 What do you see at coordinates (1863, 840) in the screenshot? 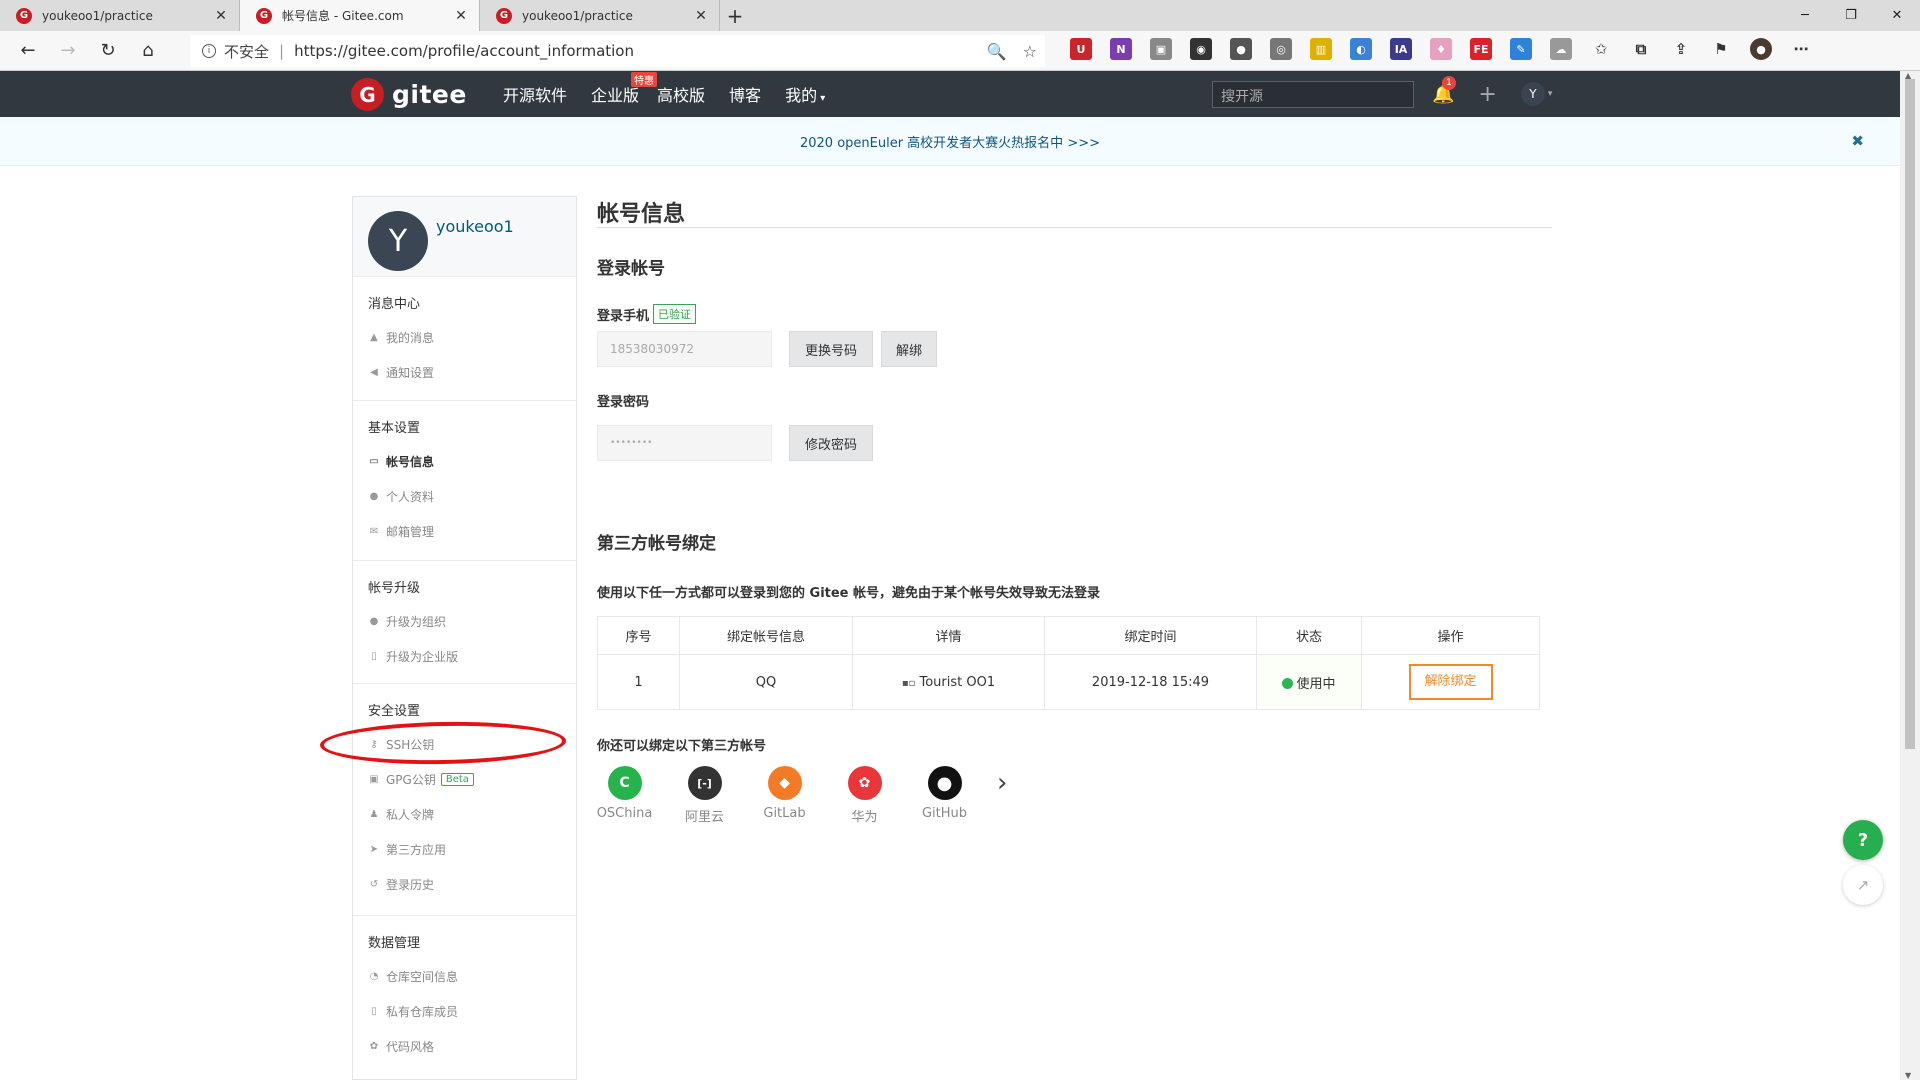
I see `help-button: ?` at bounding box center [1863, 840].